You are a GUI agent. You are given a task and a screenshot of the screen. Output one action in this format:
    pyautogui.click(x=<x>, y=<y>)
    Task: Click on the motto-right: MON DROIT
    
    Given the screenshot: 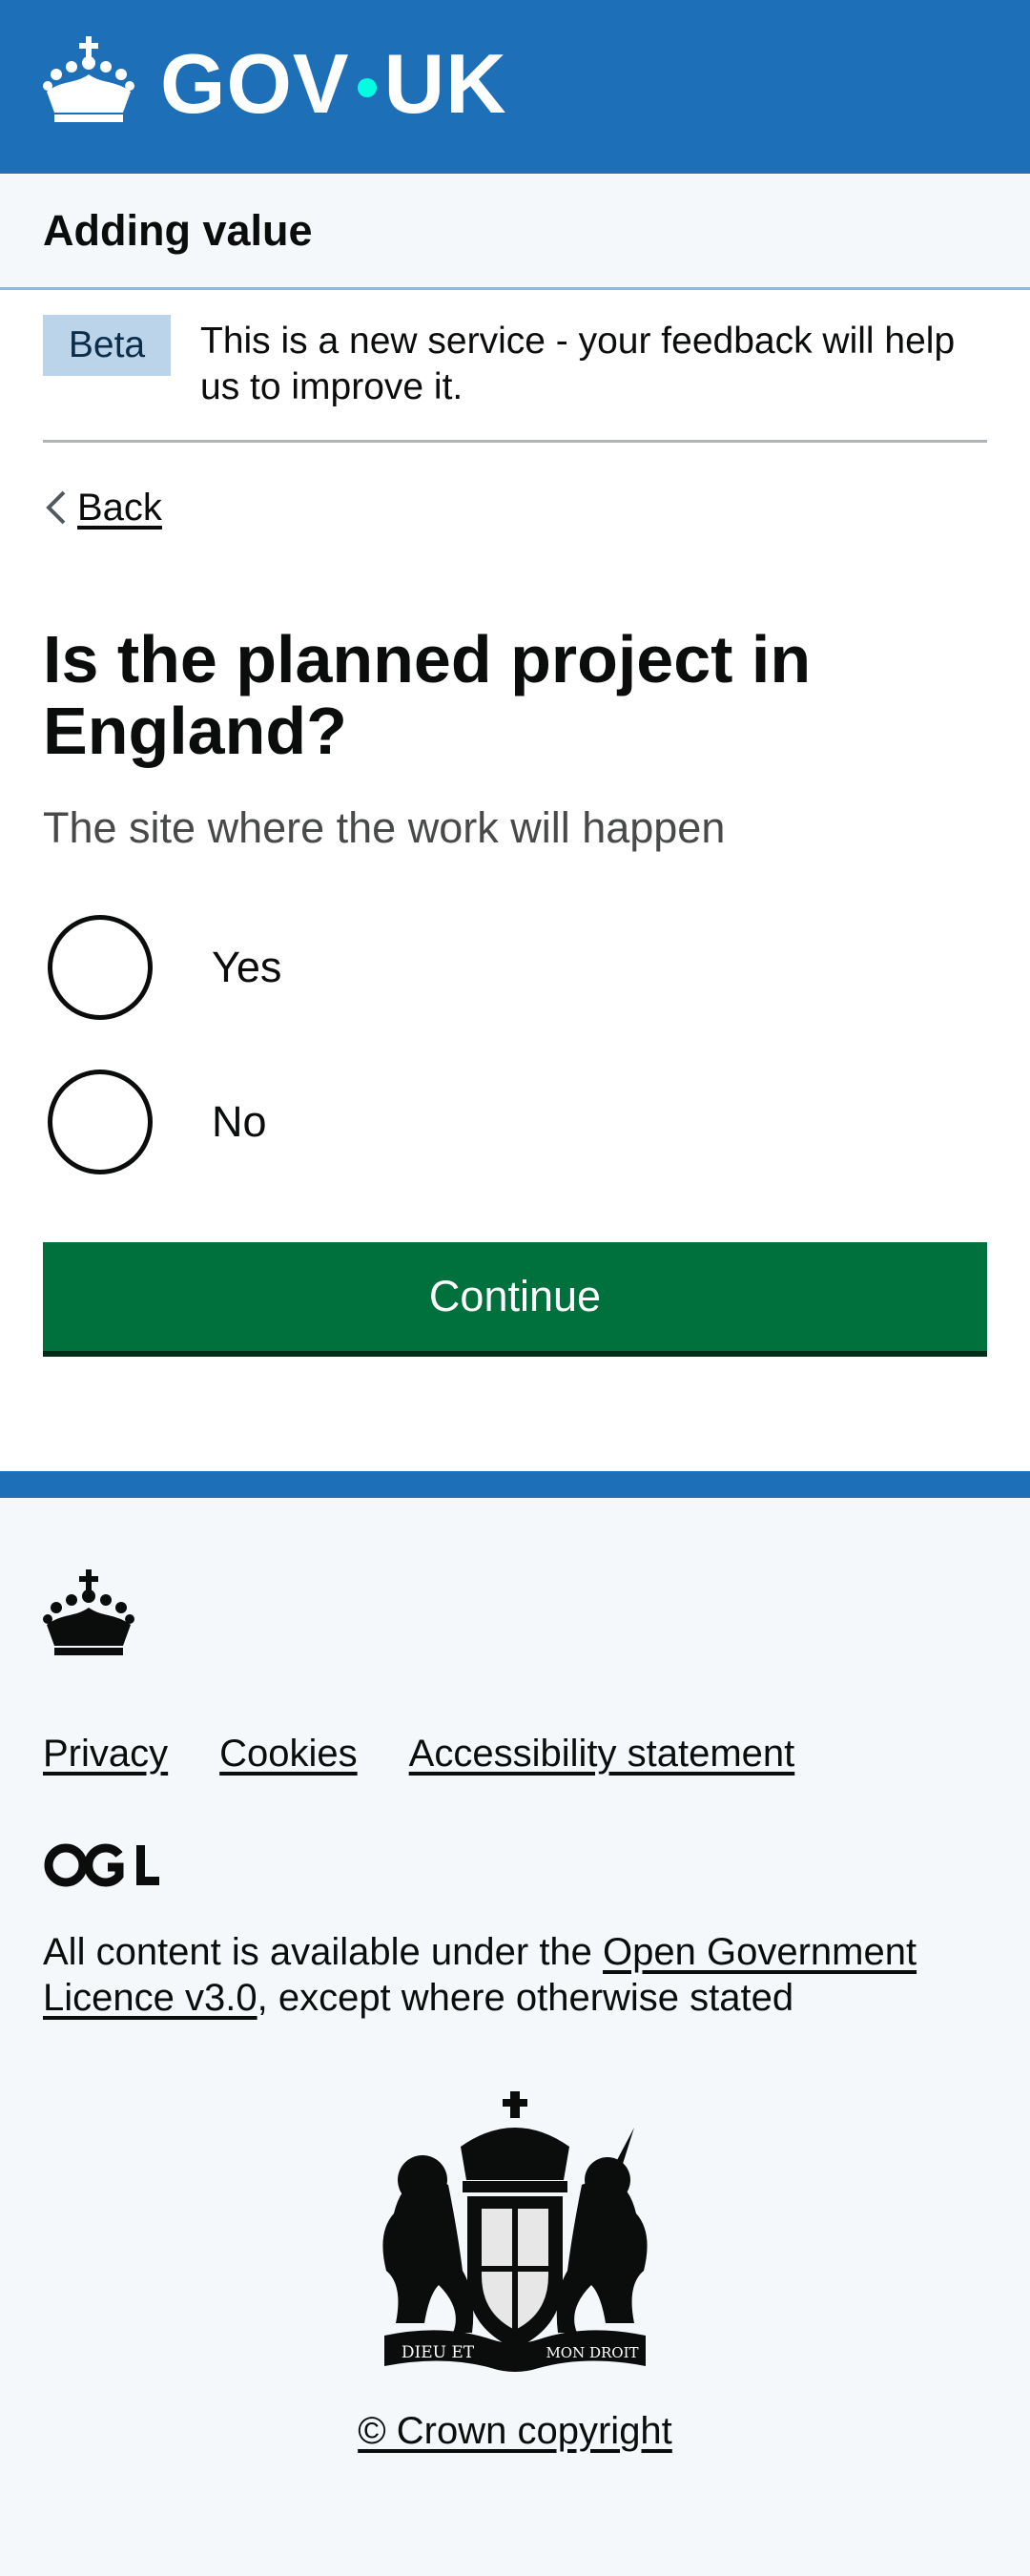 What is the action you would take?
    pyautogui.click(x=592, y=2352)
    